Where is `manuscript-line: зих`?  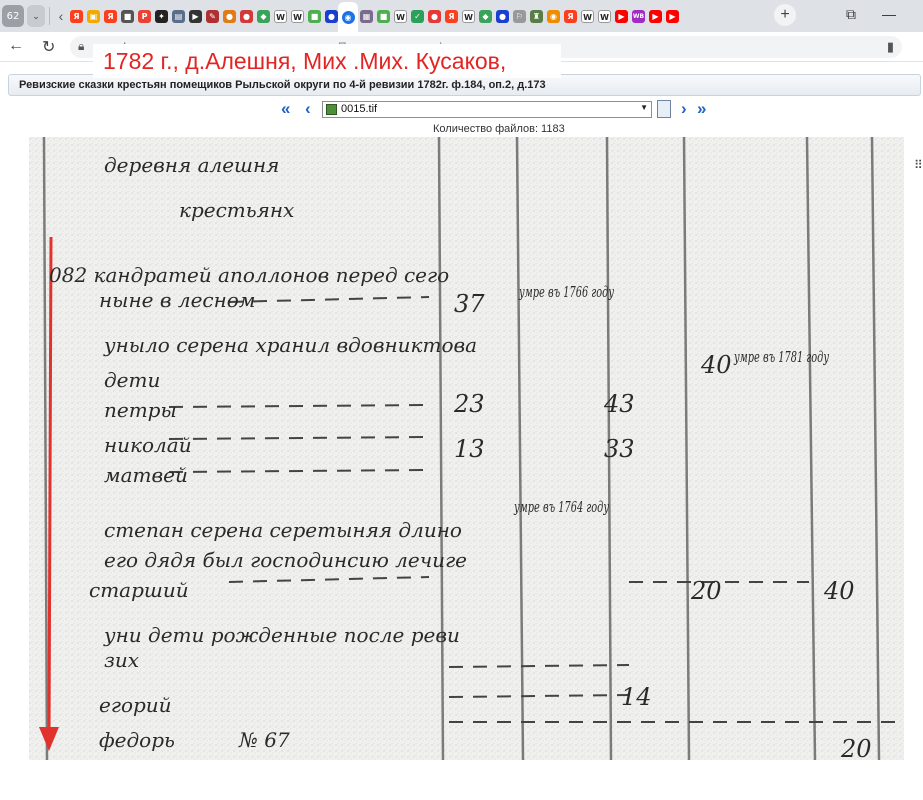 manuscript-line: зих is located at coordinates (121, 660).